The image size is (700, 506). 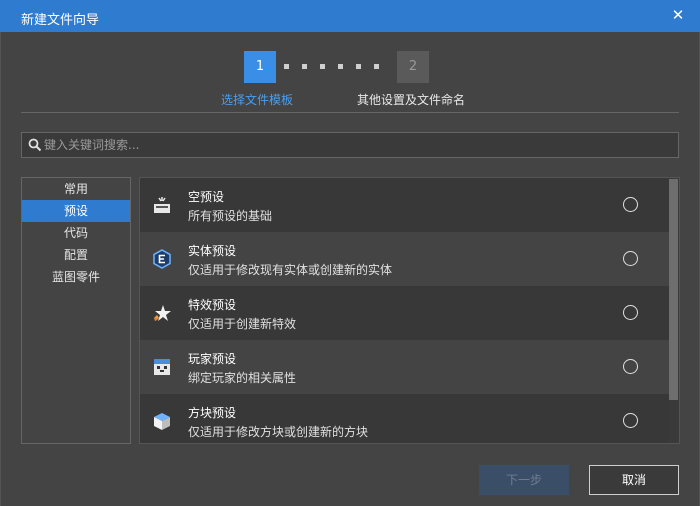 What do you see at coordinates (76, 189) in the screenshot?
I see `category-common: 常用` at bounding box center [76, 189].